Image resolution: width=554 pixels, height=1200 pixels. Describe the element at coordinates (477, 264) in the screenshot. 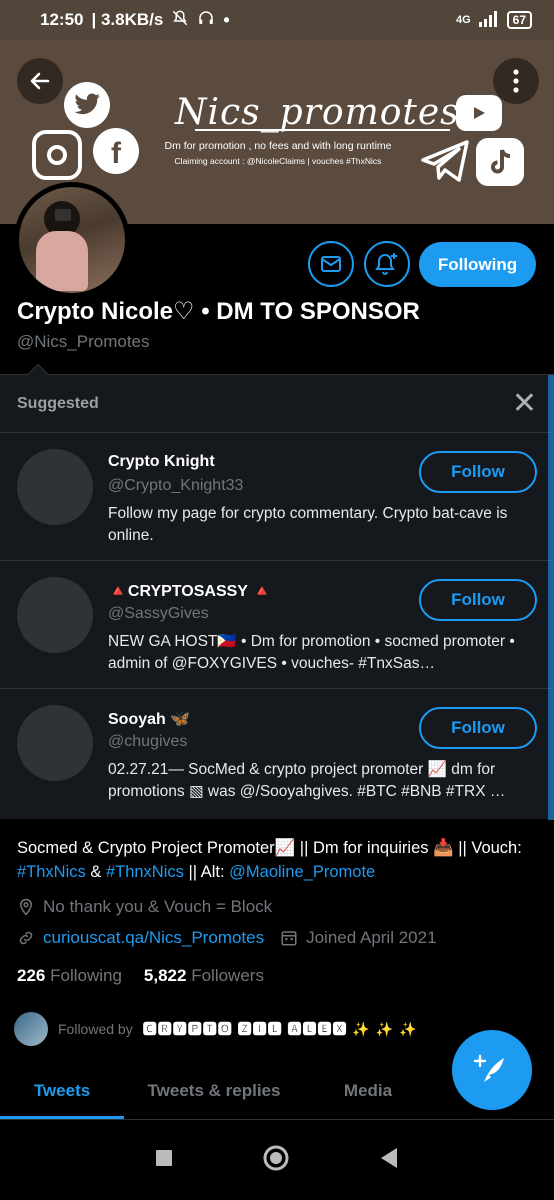

I see `following-button: Following` at that location.